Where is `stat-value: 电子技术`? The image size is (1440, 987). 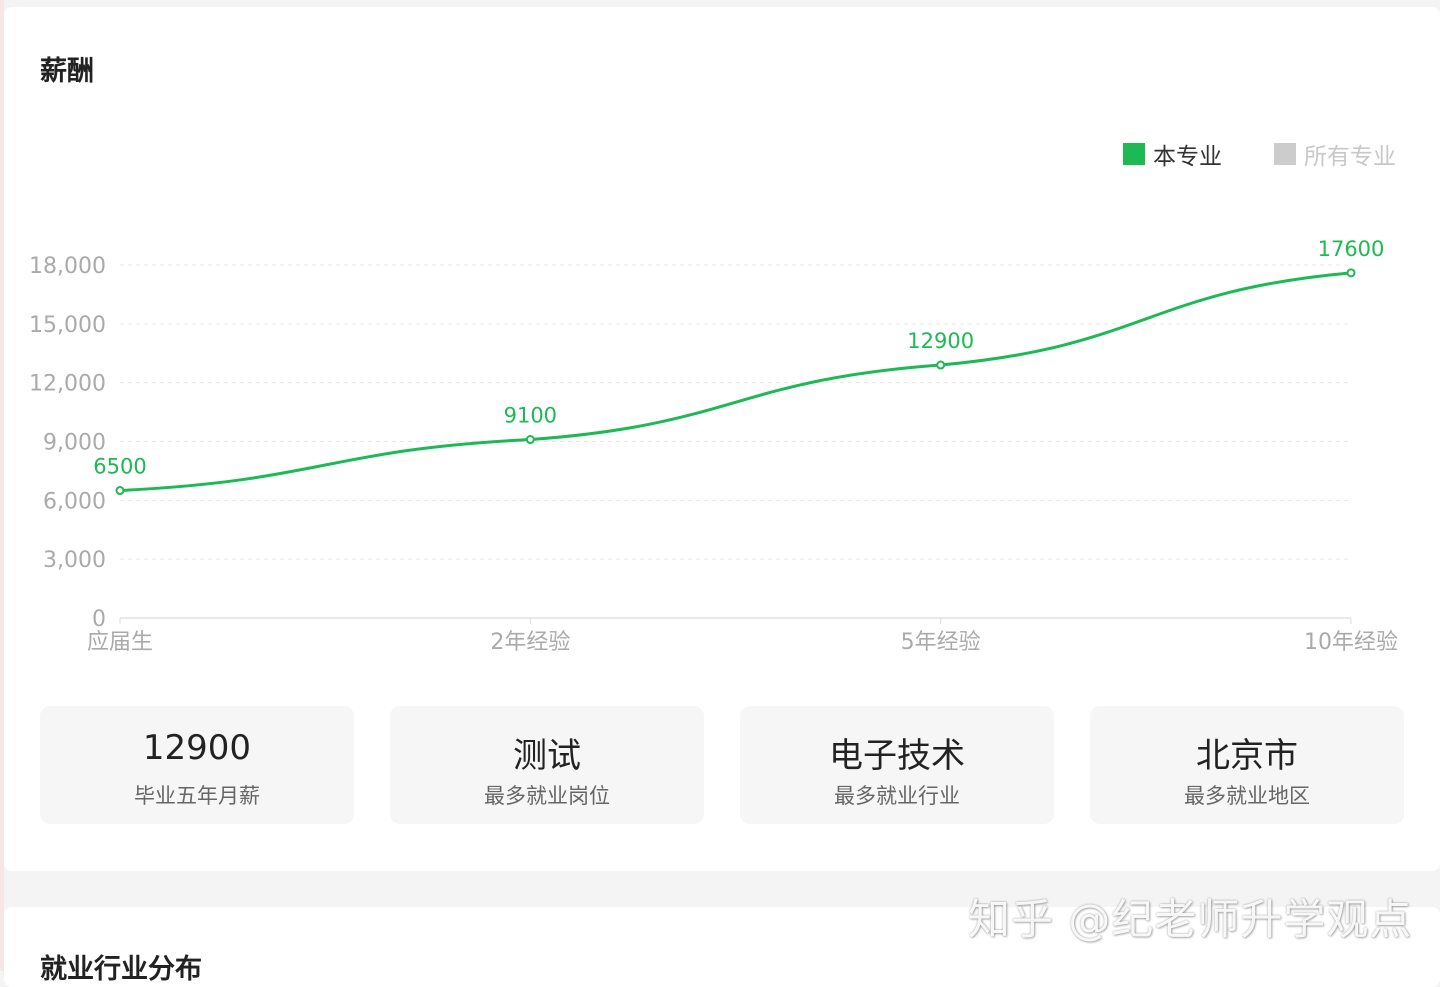 stat-value: 电子技术 is located at coordinates (897, 756).